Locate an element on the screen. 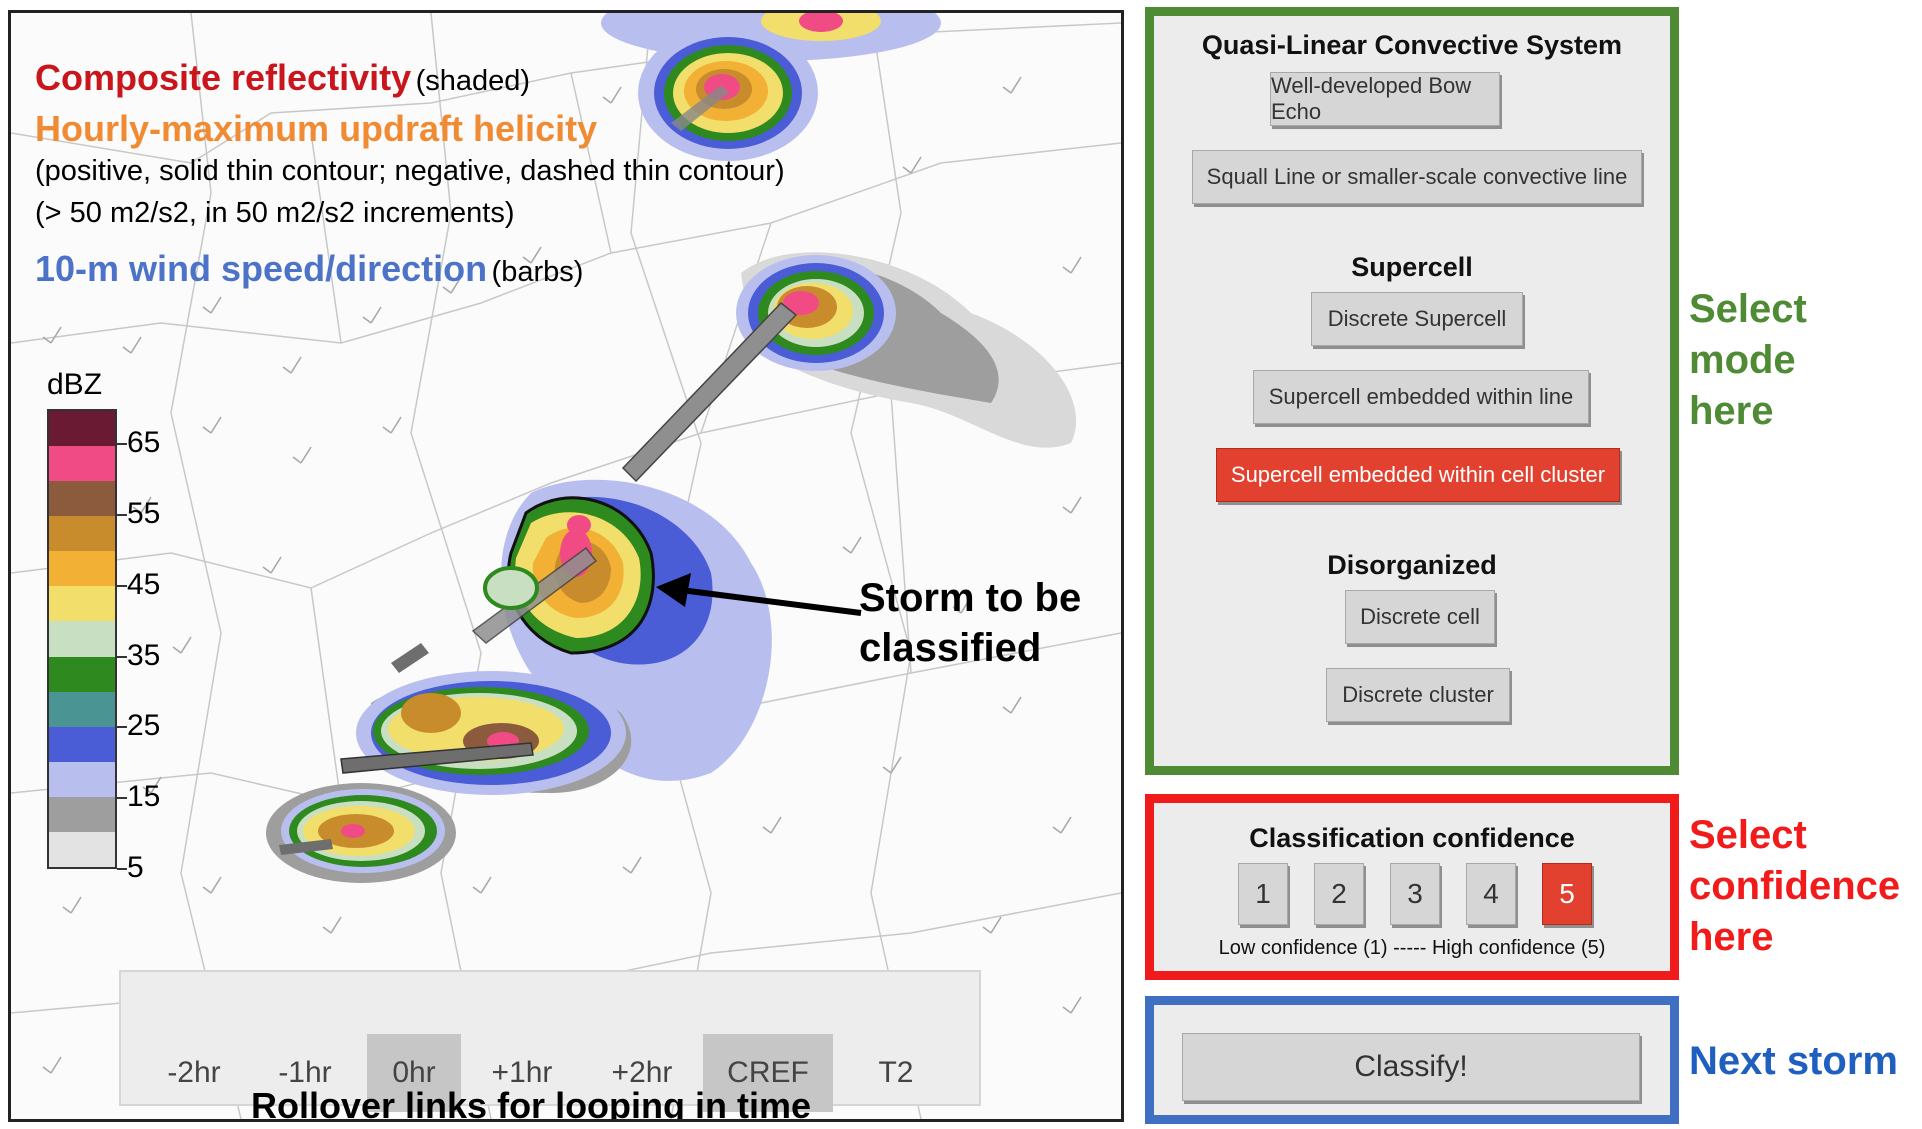 This screenshot has width=1922, height=1129. colorbar-label: dBZ is located at coordinates (75, 384).